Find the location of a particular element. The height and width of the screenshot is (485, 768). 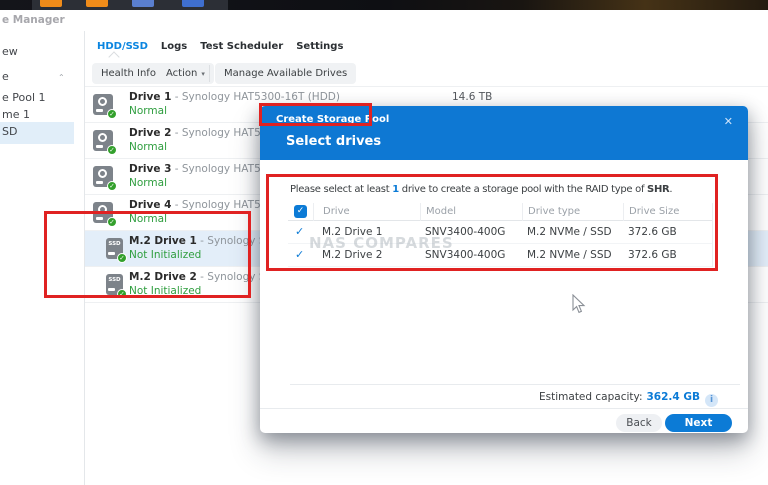

active-tab-caret is located at coordinates (114, 57).